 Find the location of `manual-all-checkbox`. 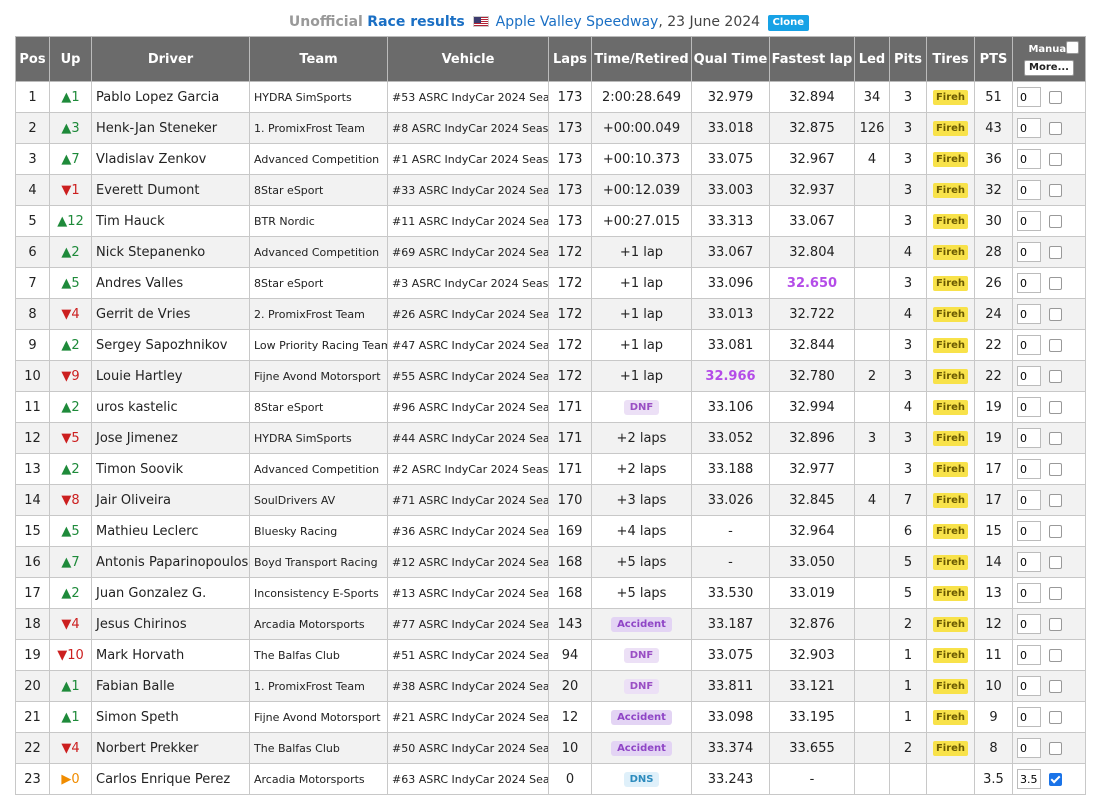

manual-all-checkbox is located at coordinates (1072, 47).